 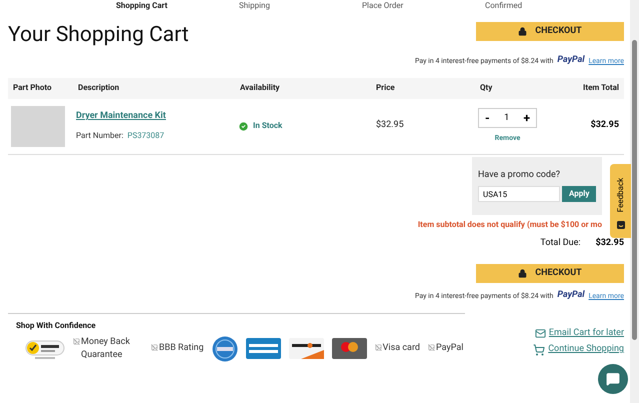 I want to click on checkout-step: Place Order, so click(x=423, y=6).